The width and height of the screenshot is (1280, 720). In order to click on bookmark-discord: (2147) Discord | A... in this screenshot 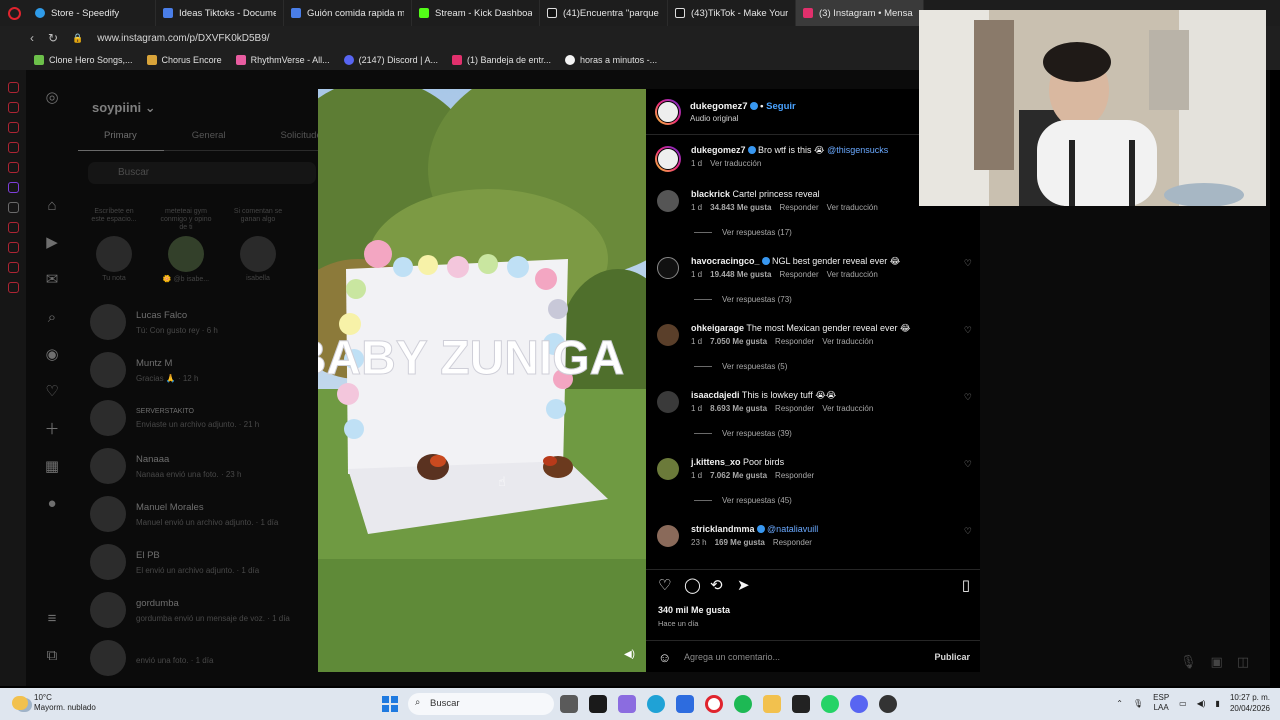, I will do `click(390, 60)`.